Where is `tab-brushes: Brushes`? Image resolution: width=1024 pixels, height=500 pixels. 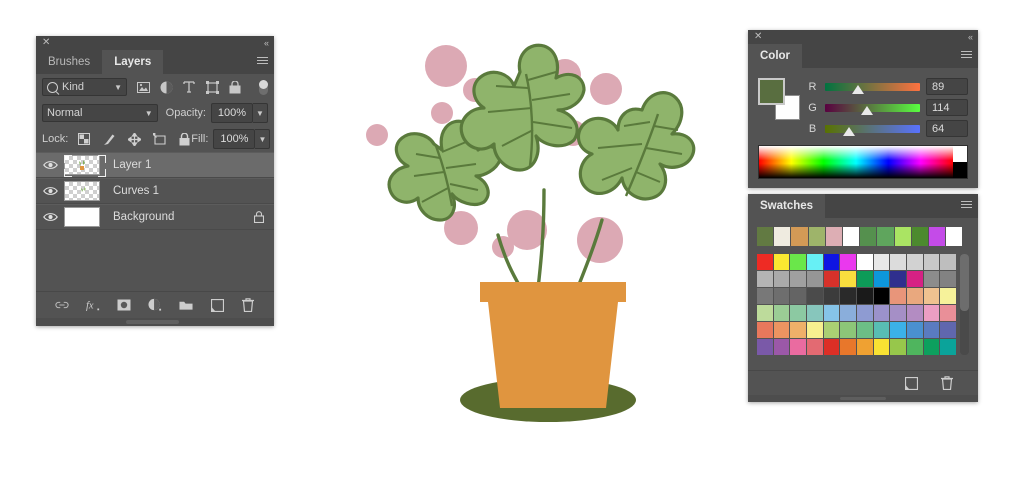 tab-brushes: Brushes is located at coordinates (69, 62).